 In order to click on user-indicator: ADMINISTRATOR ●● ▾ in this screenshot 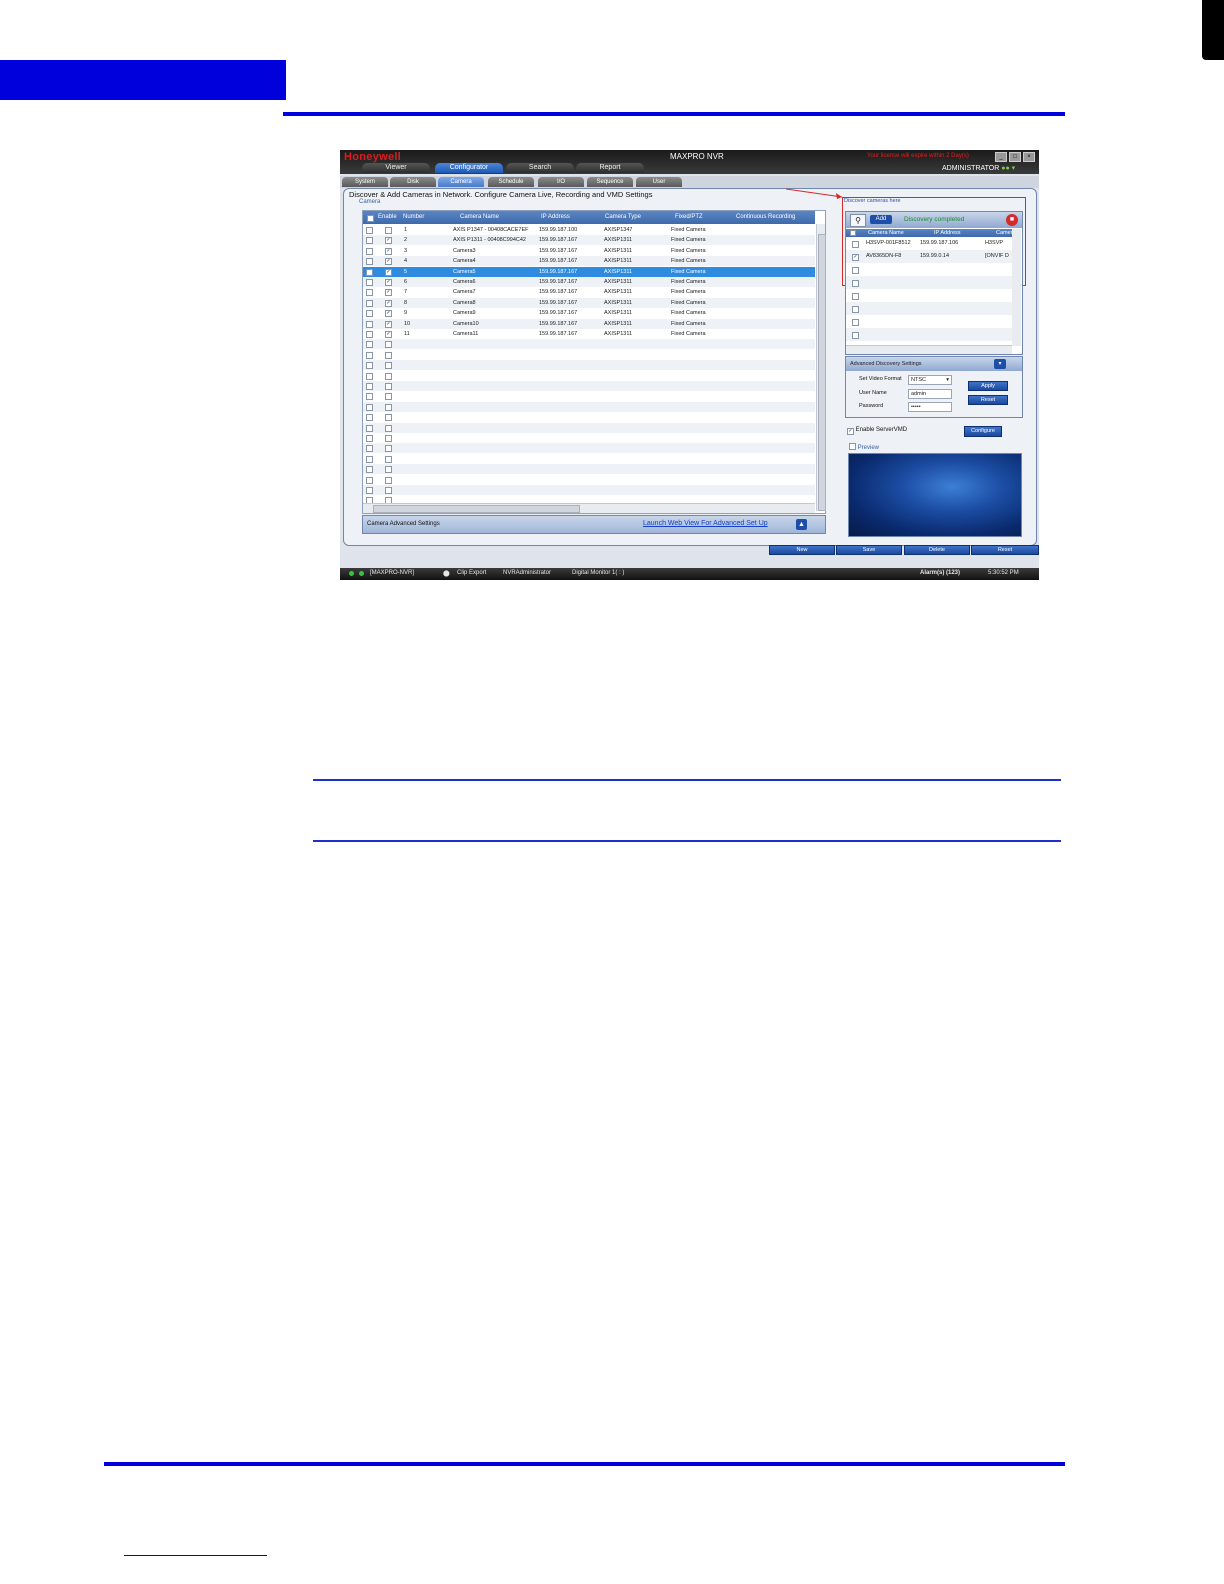, I will do `click(978, 168)`.